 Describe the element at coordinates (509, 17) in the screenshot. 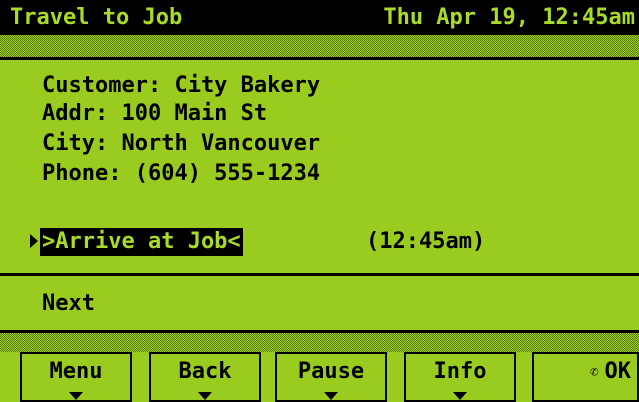

I see `date-time: Thu Apr 19, 12:45am` at that location.